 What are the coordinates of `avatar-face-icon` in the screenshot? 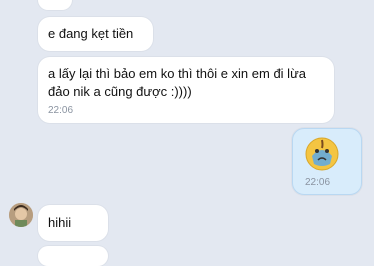 It's located at (21, 215).